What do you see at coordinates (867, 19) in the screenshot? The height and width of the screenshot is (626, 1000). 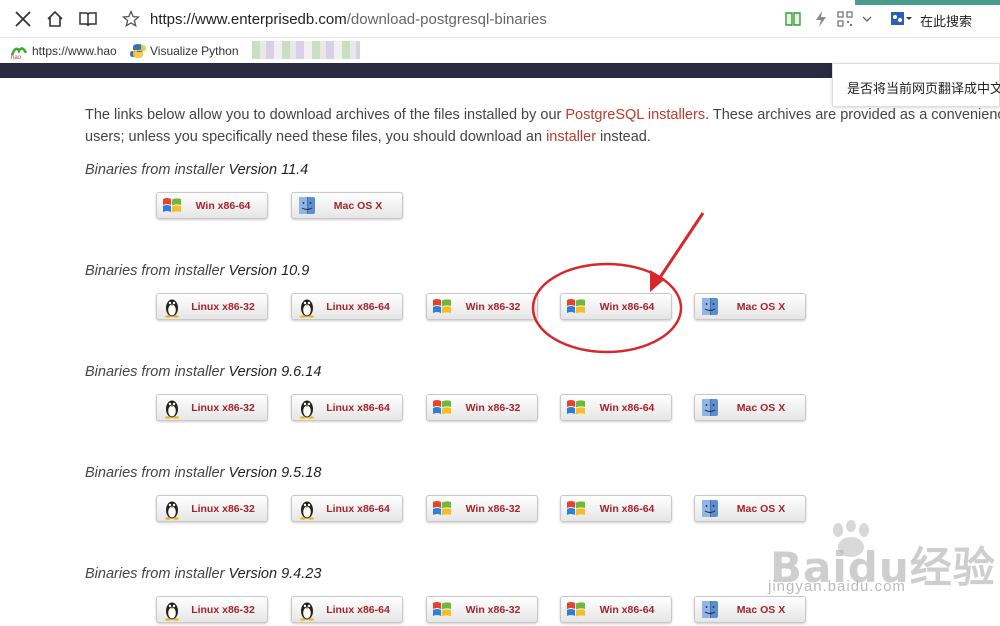 I see `chevron-down-icon` at bounding box center [867, 19].